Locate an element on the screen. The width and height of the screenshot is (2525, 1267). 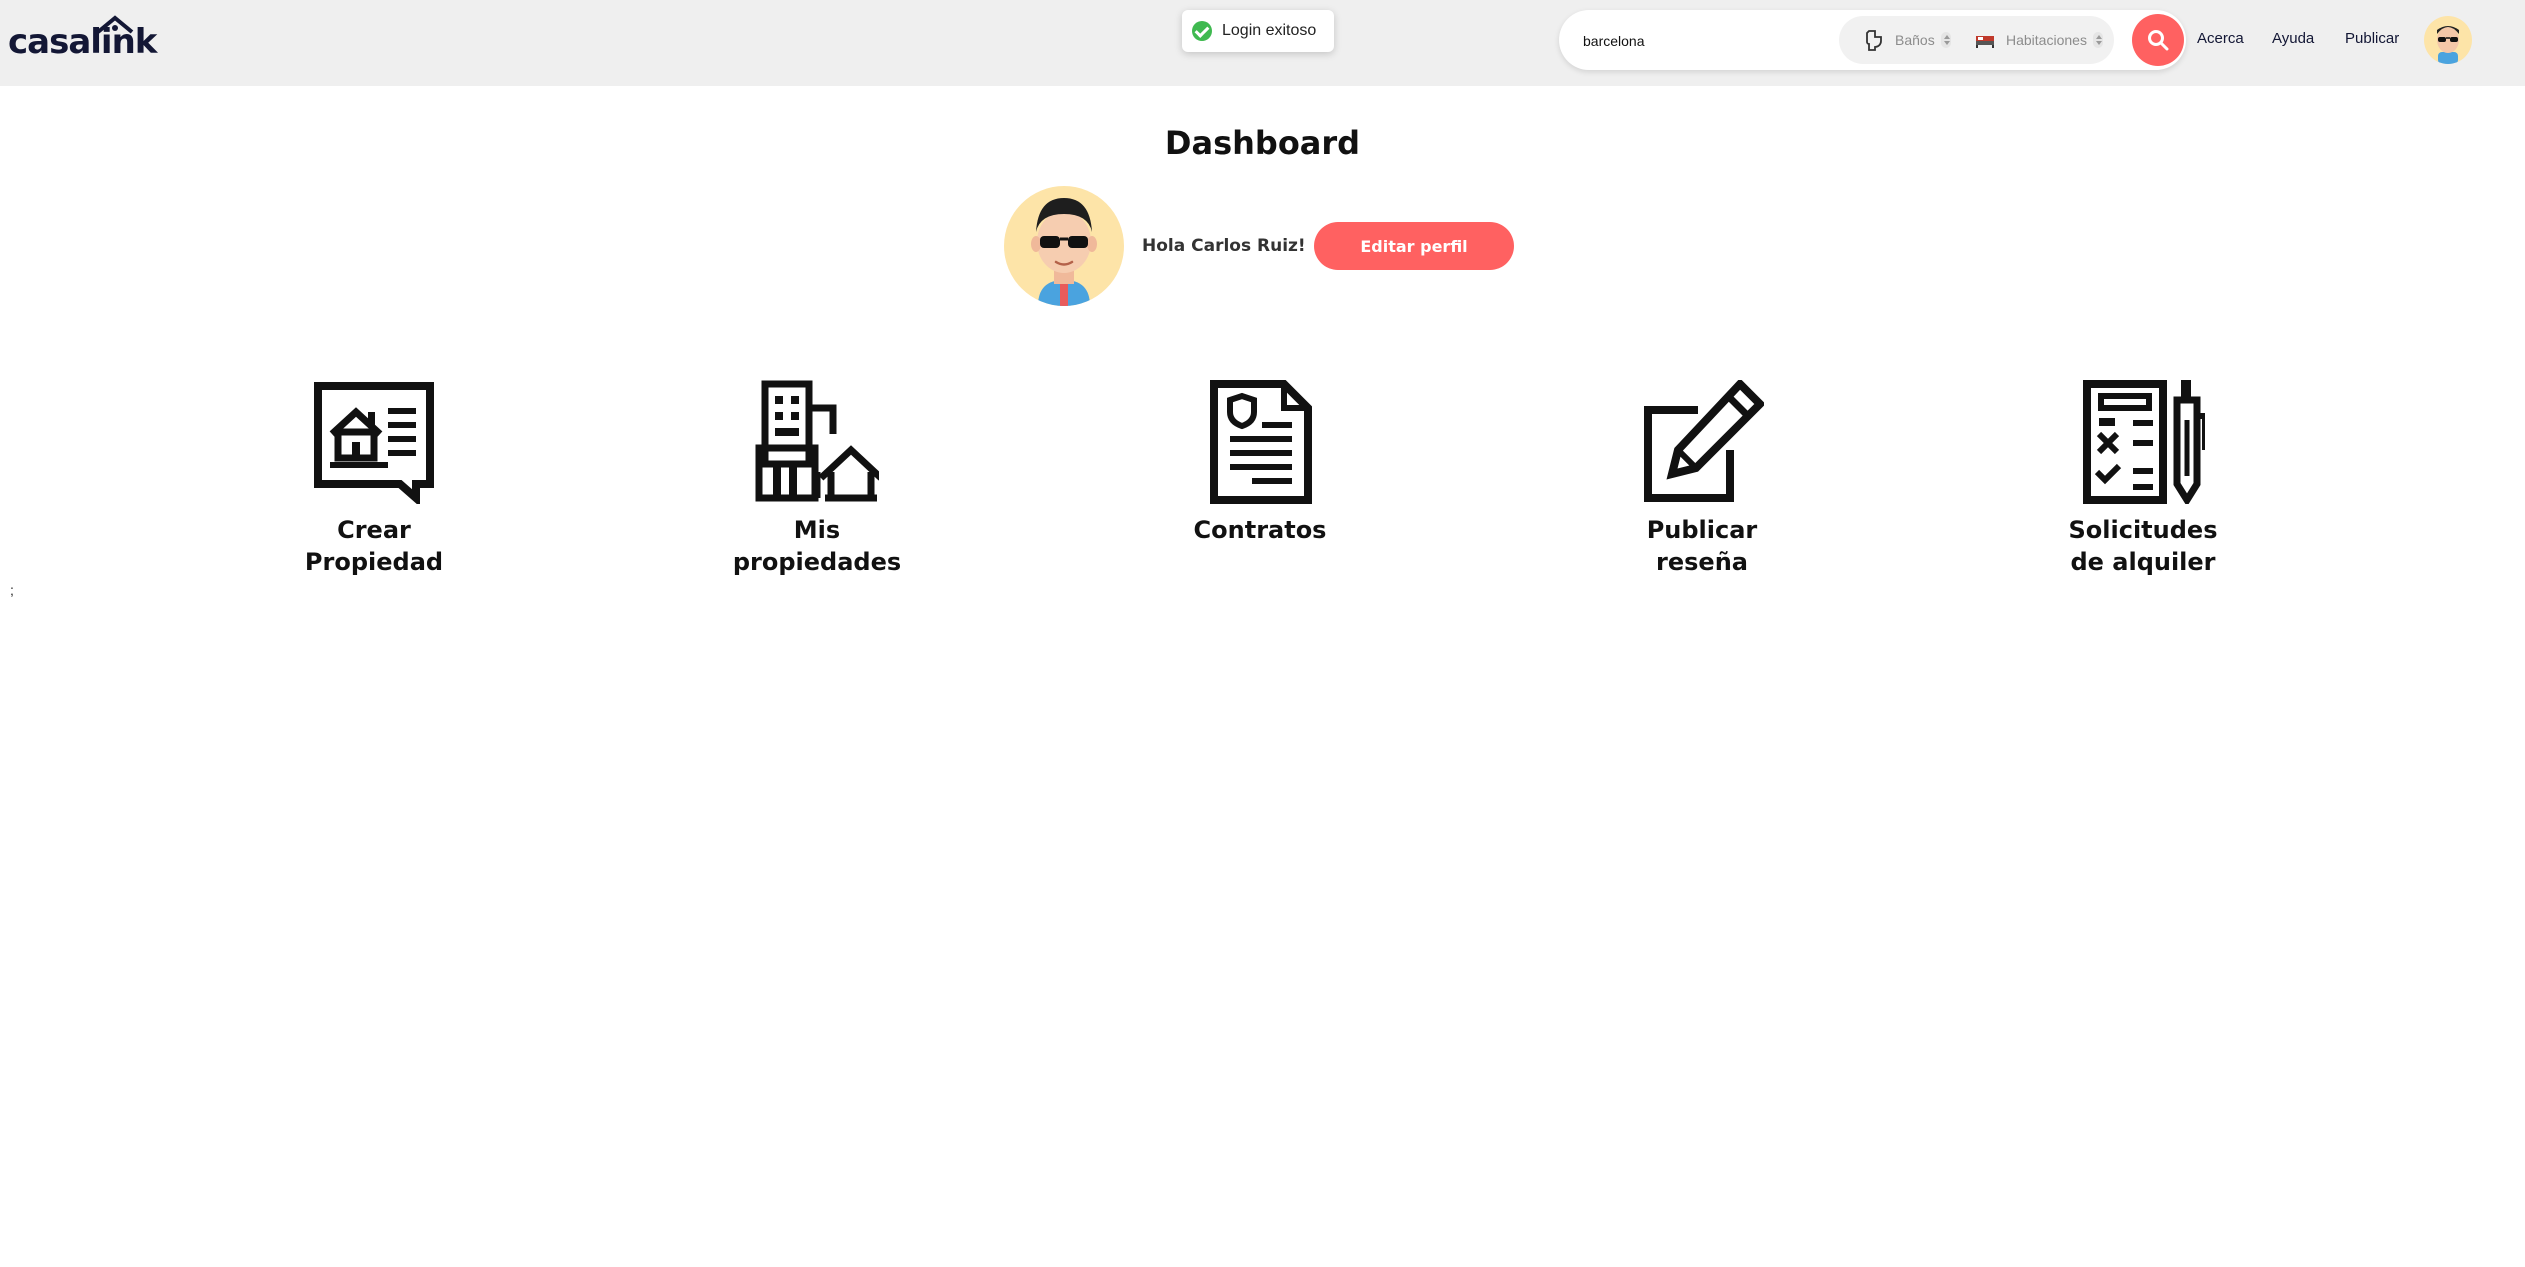
search-icon is located at coordinates (2158, 40).